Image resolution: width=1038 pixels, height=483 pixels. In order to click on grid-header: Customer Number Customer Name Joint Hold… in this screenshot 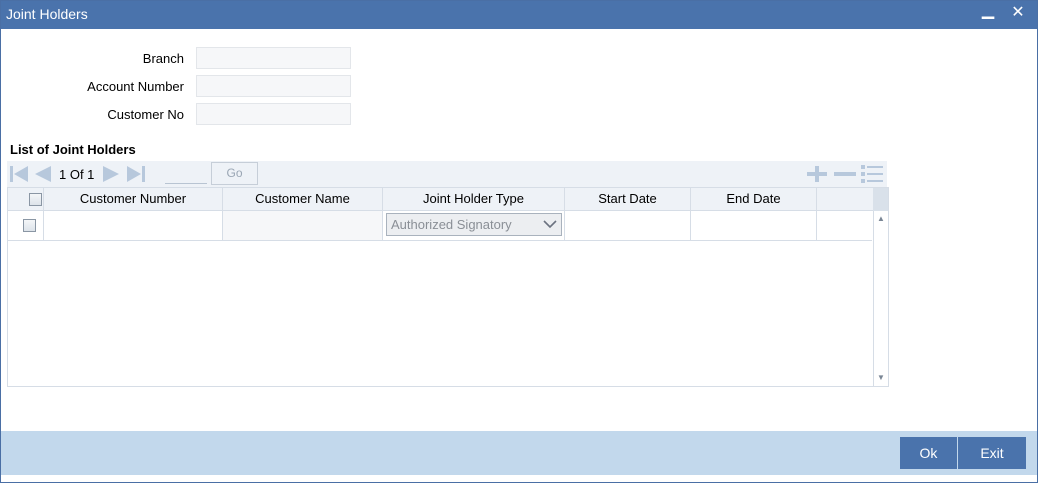, I will do `click(448, 199)`.